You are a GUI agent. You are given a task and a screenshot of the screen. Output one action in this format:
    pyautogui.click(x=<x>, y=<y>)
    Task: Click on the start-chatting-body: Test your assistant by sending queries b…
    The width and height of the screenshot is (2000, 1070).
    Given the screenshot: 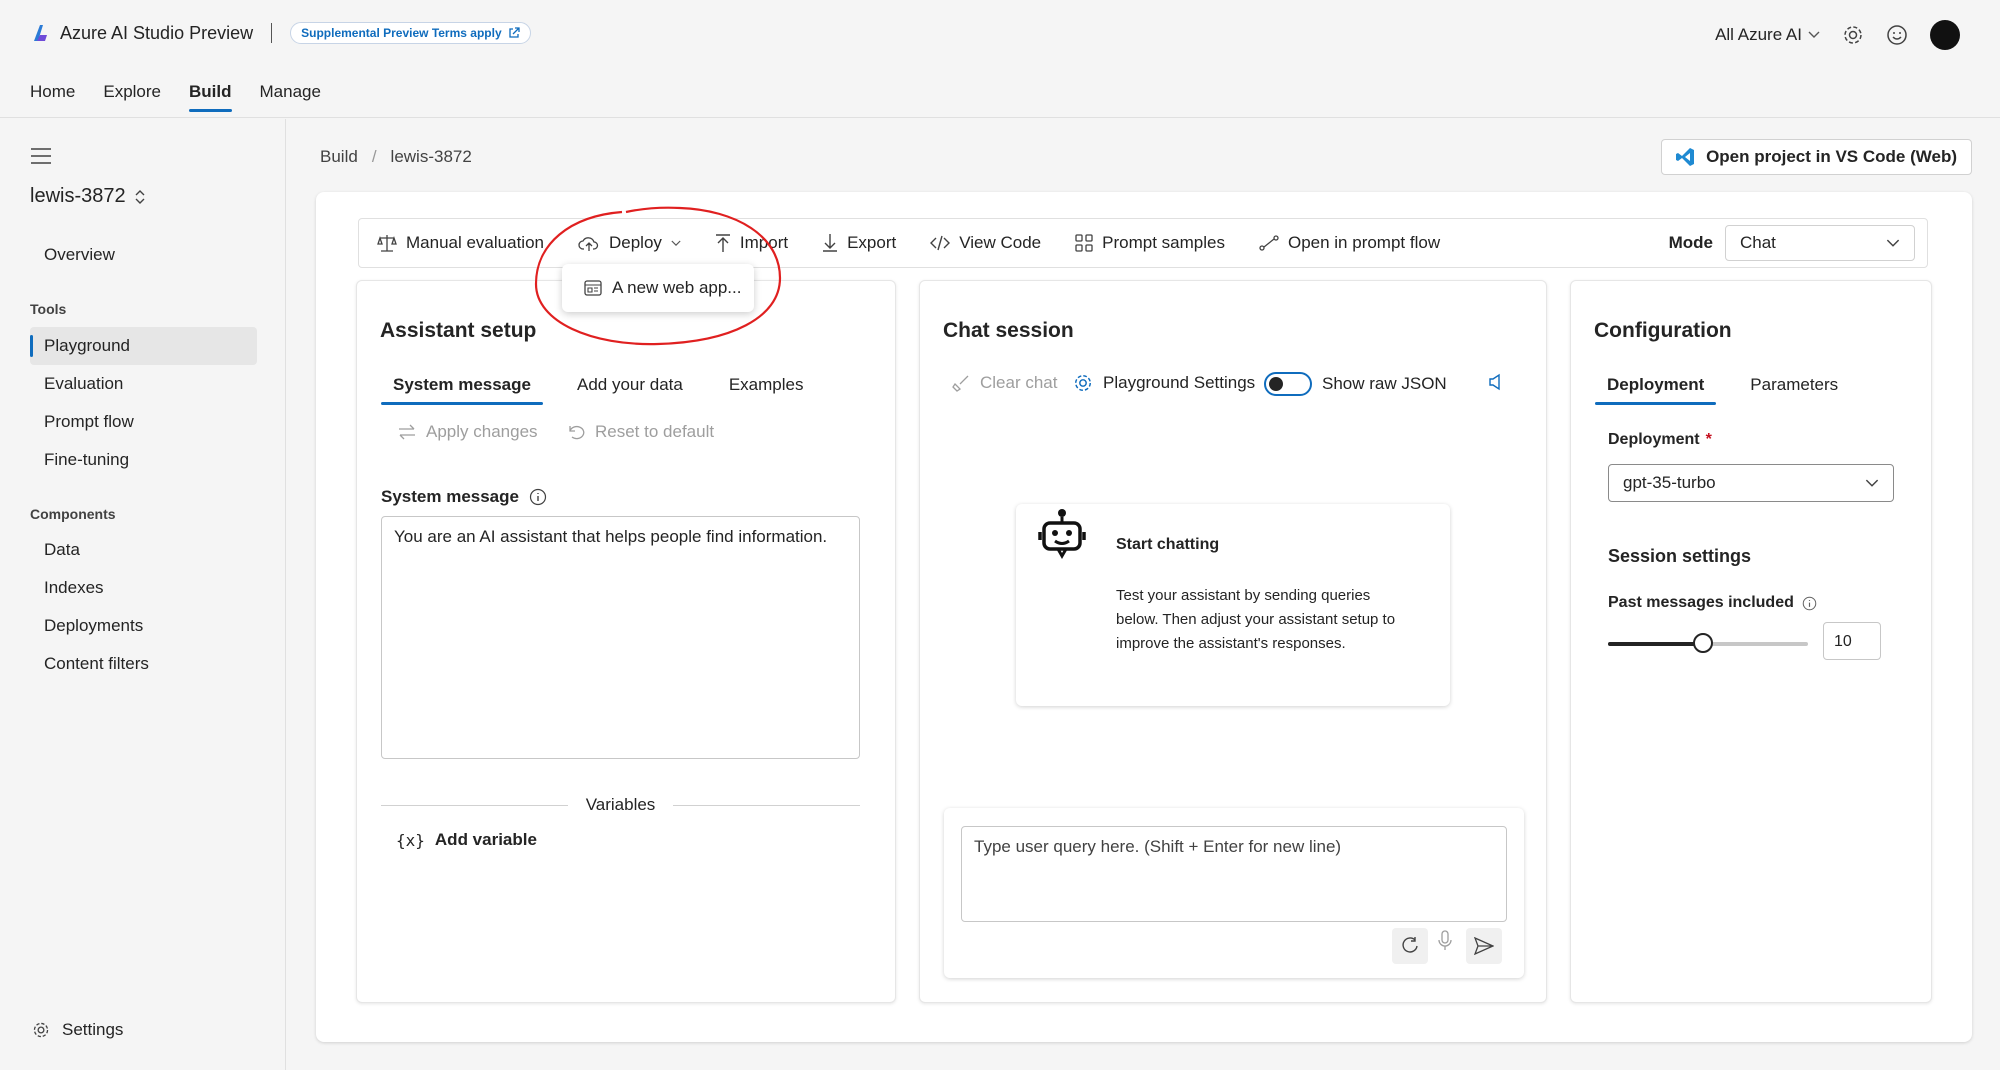 What is the action you would take?
    pyautogui.click(x=1256, y=619)
    